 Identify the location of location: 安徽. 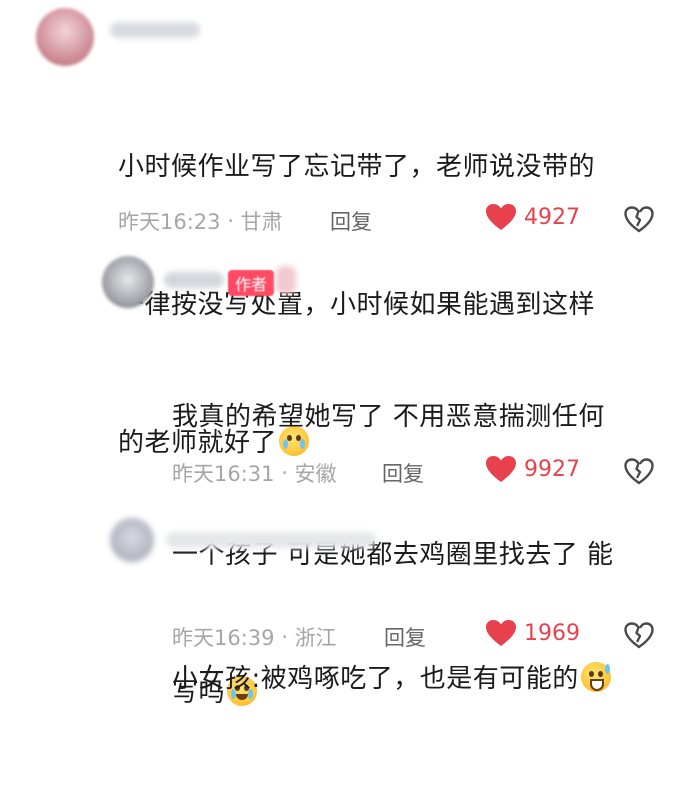
(315, 474).